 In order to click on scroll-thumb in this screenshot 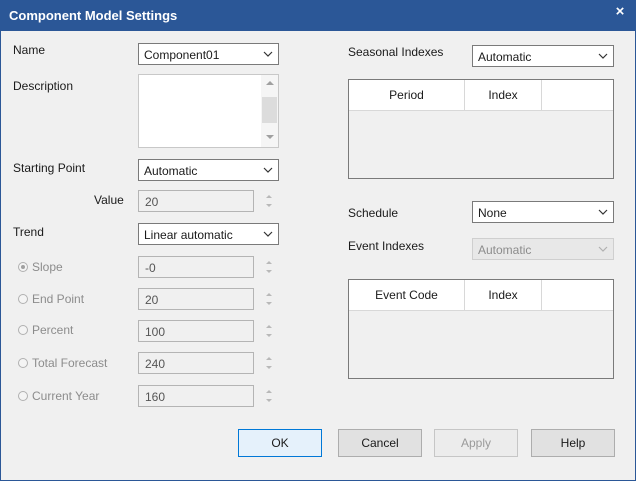, I will do `click(269, 110)`.